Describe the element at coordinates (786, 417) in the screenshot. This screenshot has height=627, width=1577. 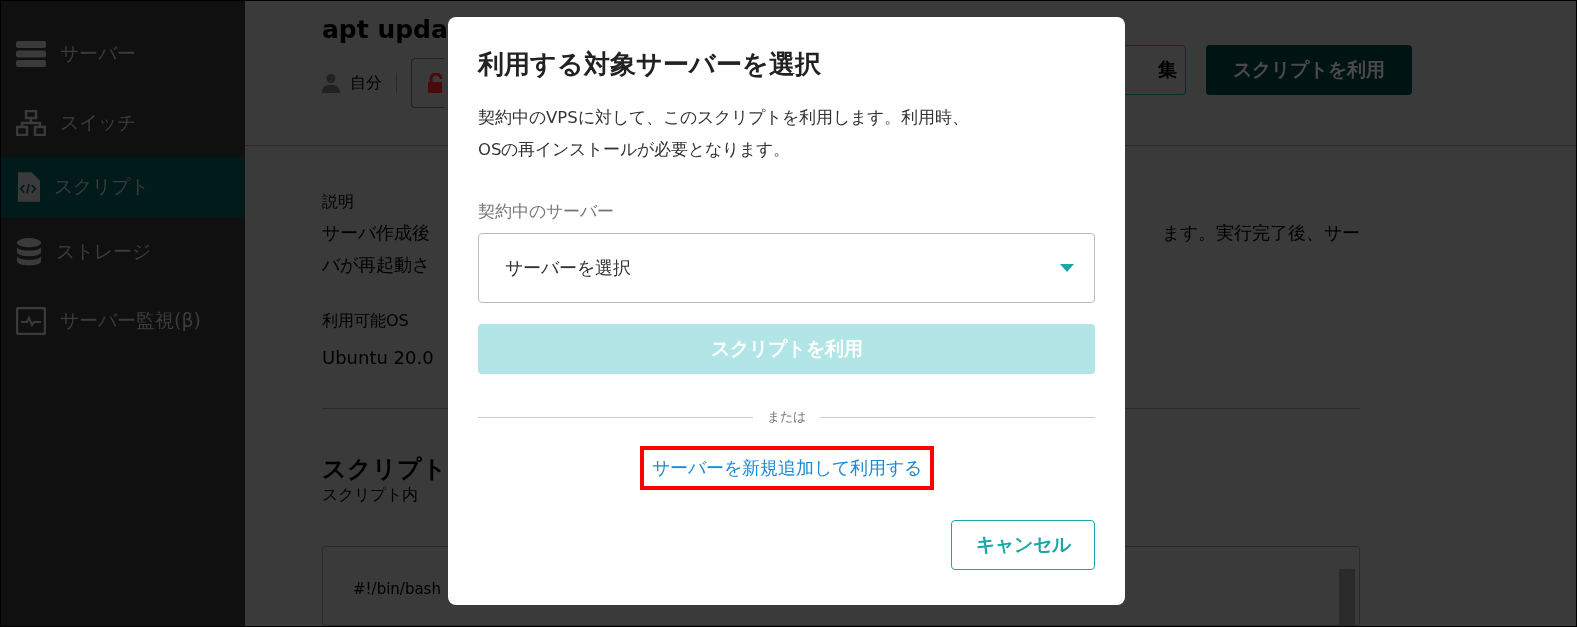
I see `separator-text: または` at that location.